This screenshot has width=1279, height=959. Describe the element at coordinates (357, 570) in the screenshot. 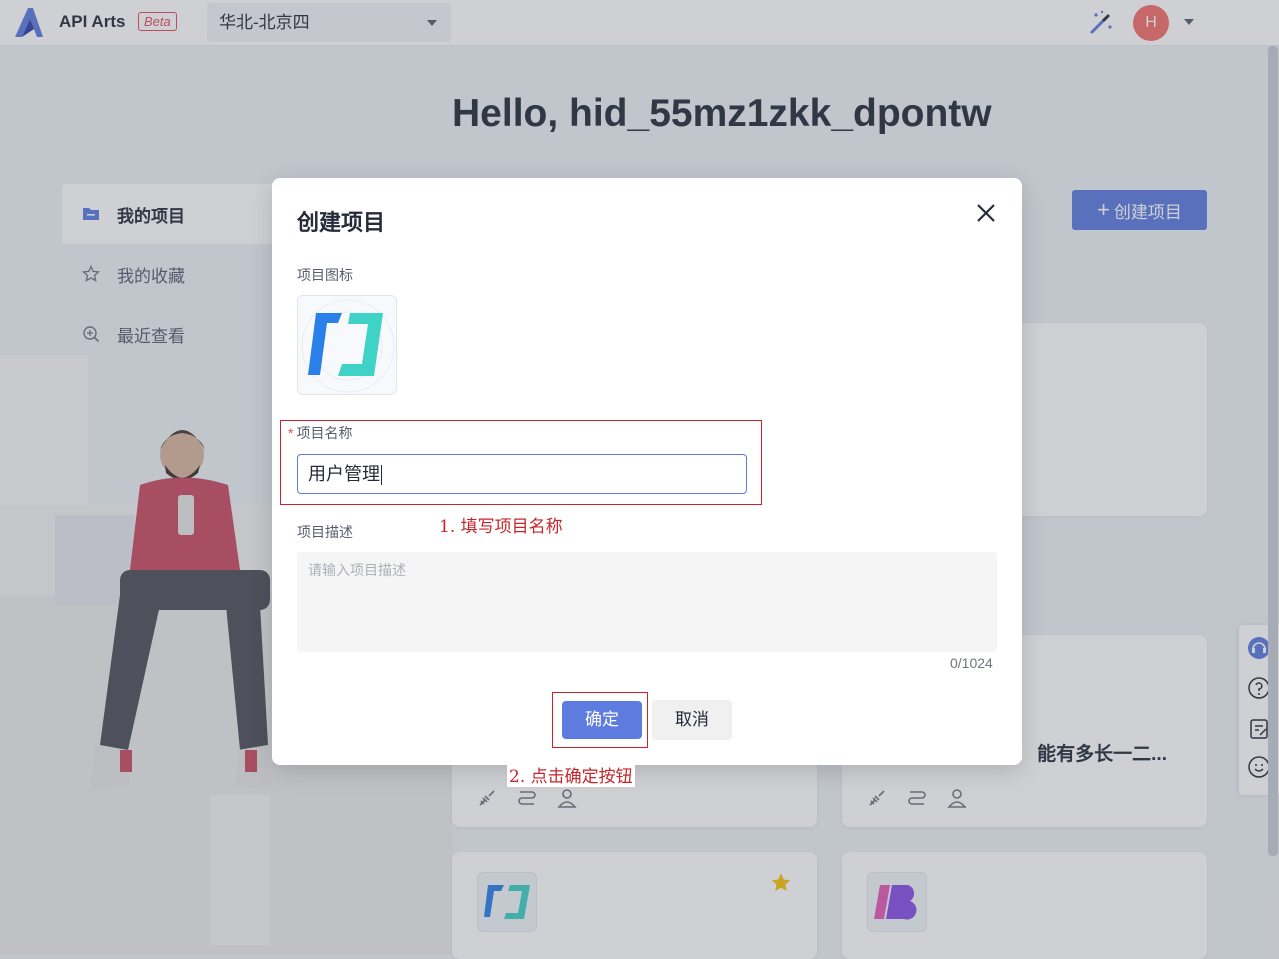

I see `desc-placeholder: 请输入项目描述` at that location.